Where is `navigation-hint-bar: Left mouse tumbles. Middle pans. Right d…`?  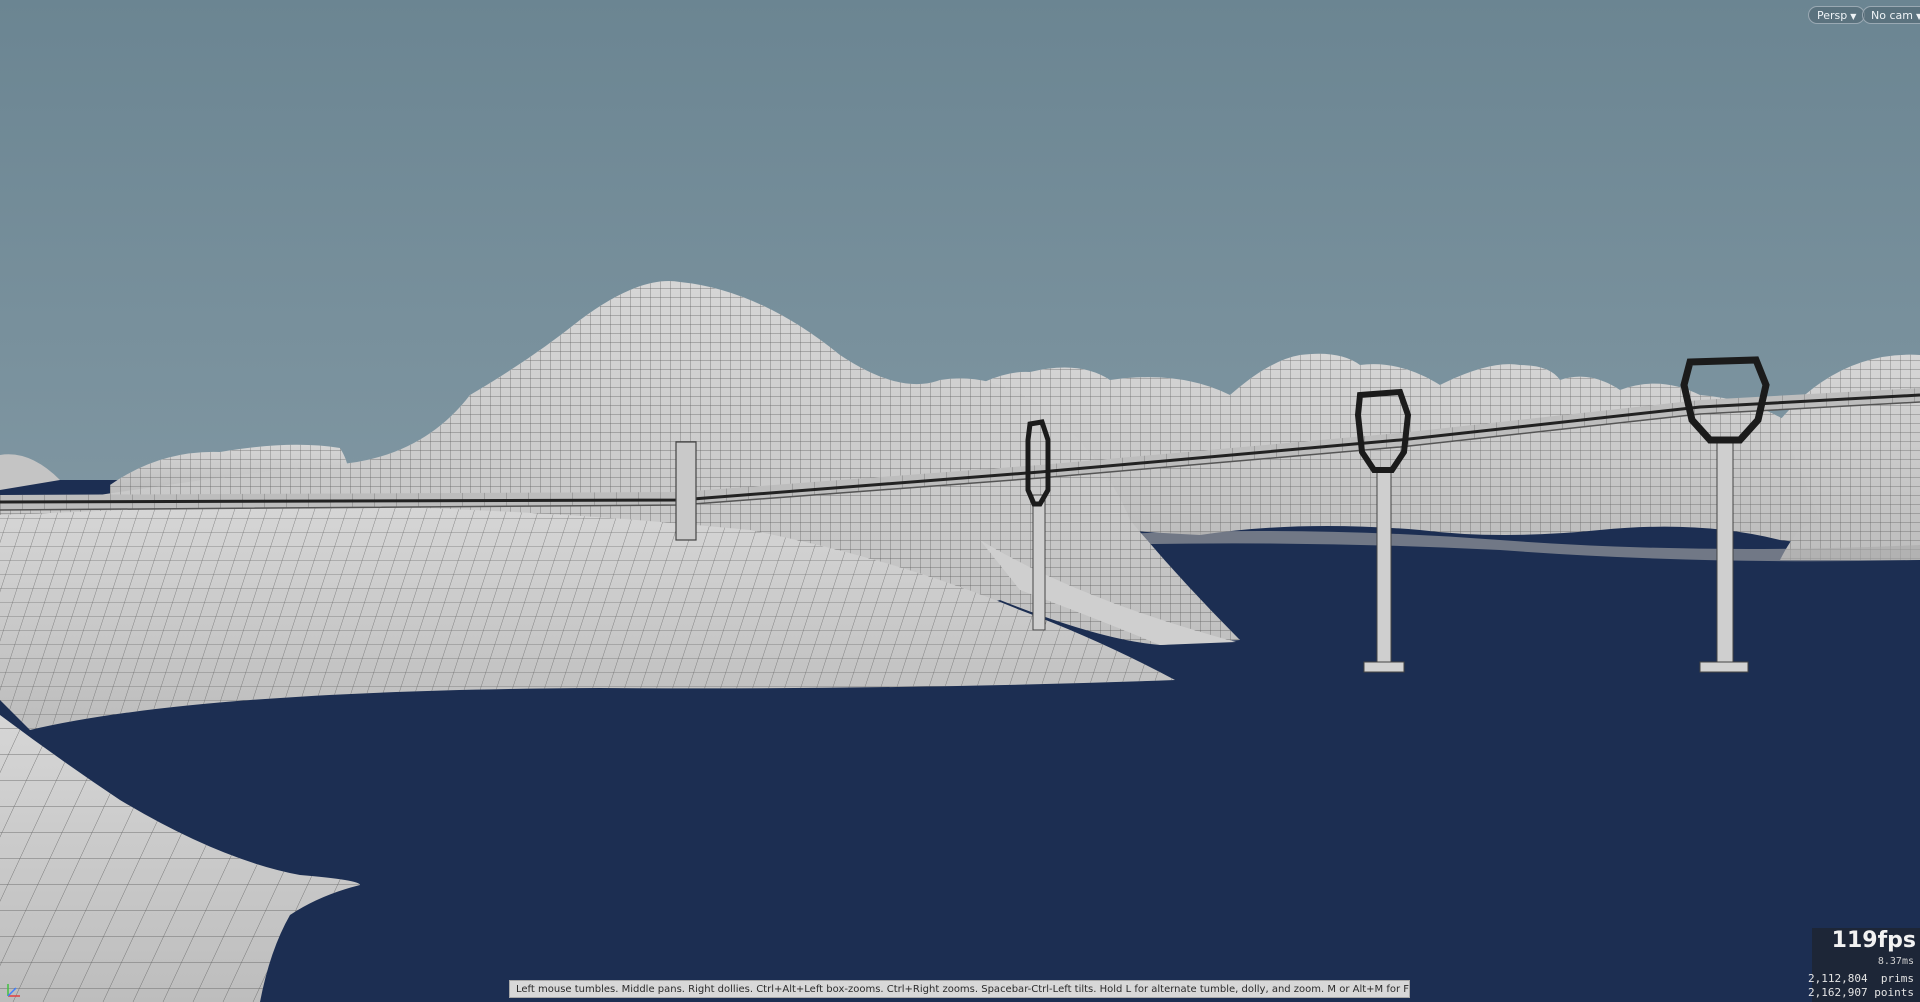 navigation-hint-bar: Left mouse tumbles. Middle pans. Right d… is located at coordinates (959, 989).